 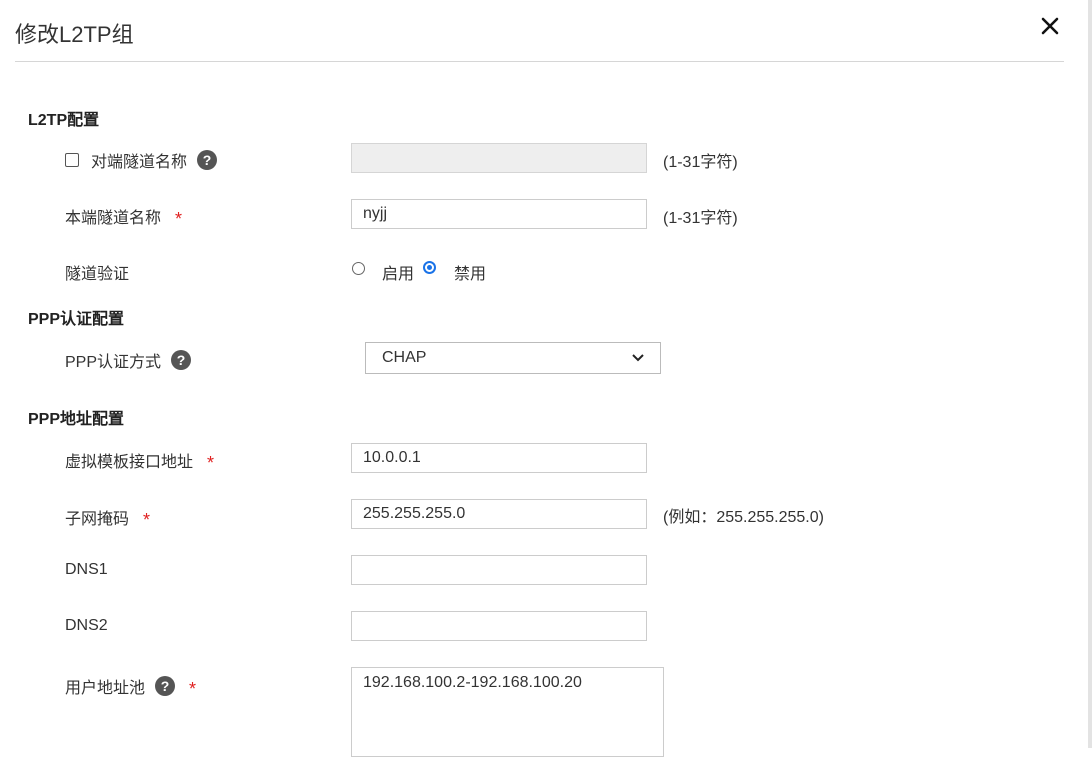 What do you see at coordinates (499, 570) in the screenshot?
I see `dns1-input` at bounding box center [499, 570].